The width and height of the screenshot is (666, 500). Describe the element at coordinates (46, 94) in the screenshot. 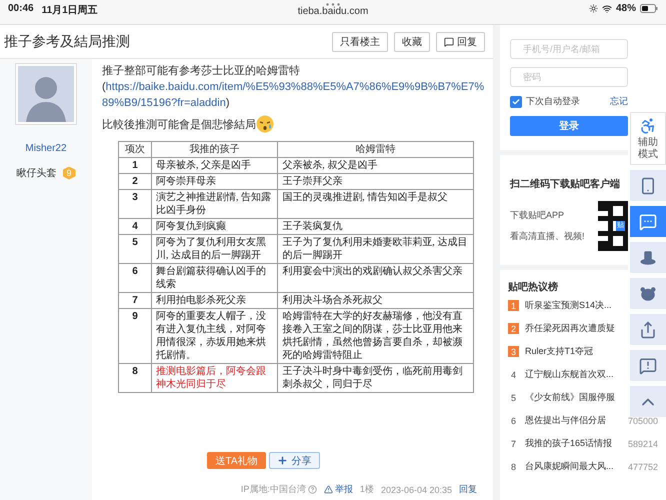

I see `avatar-icon` at that location.